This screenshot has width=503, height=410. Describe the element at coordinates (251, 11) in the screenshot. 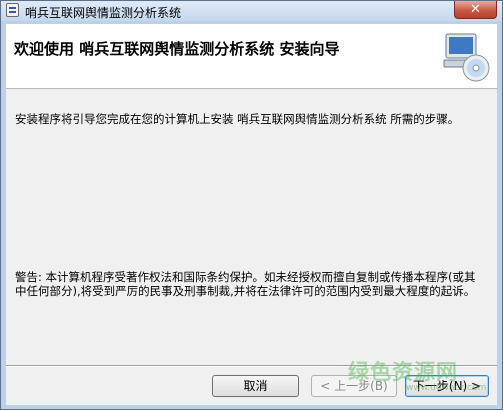

I see `title-bar: 哨兵互联网舆情监测分析系统 ✕` at that location.